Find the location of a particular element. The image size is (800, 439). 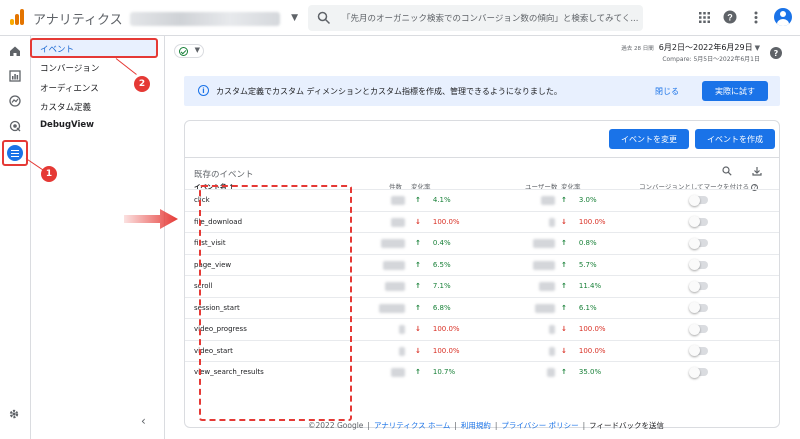

app-title: アナリティクス is located at coordinates (78, 20).